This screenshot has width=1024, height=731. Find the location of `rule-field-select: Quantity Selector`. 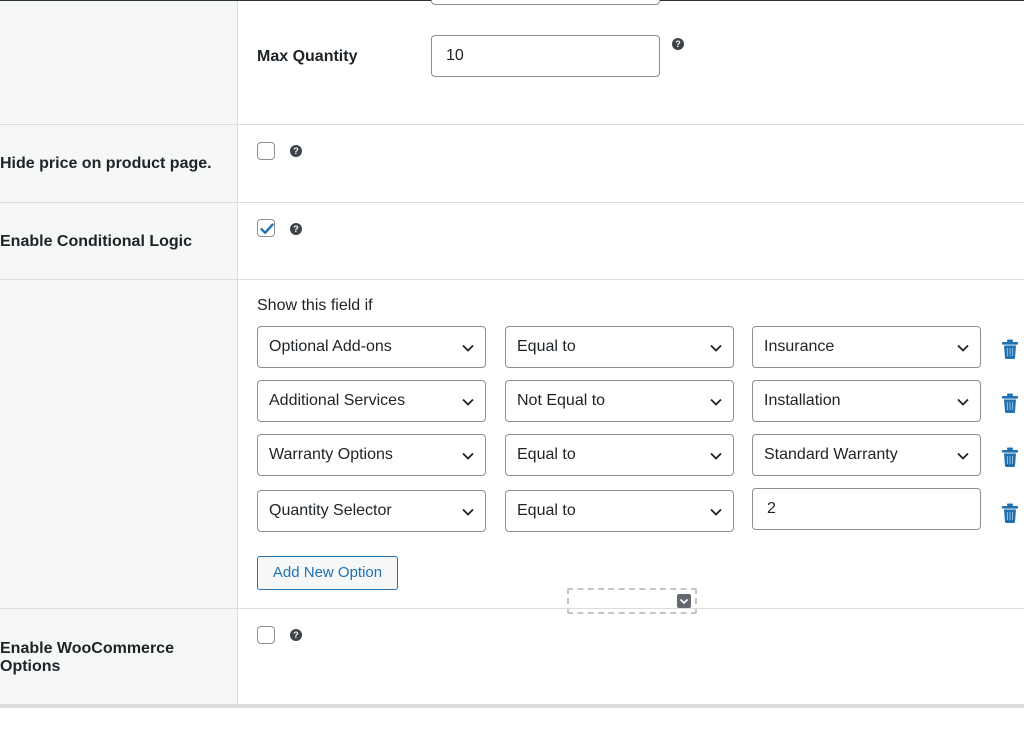

rule-field-select: Quantity Selector is located at coordinates (371, 511).